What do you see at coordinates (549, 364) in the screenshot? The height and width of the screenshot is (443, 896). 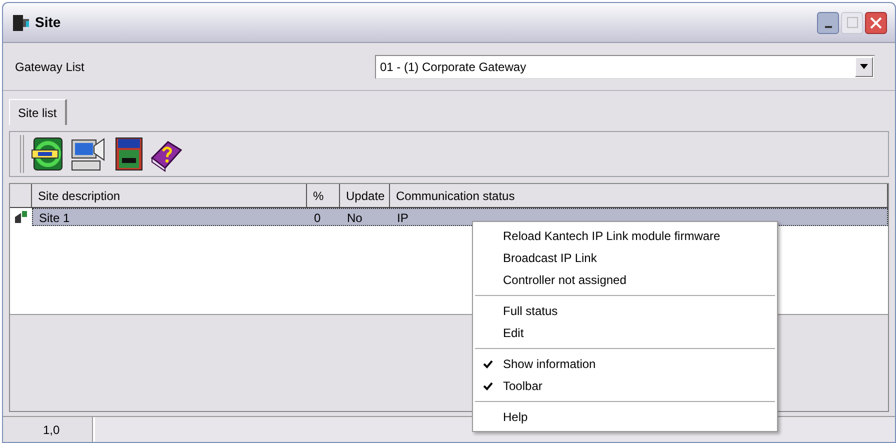 I see `menu-item-label: Show information` at bounding box center [549, 364].